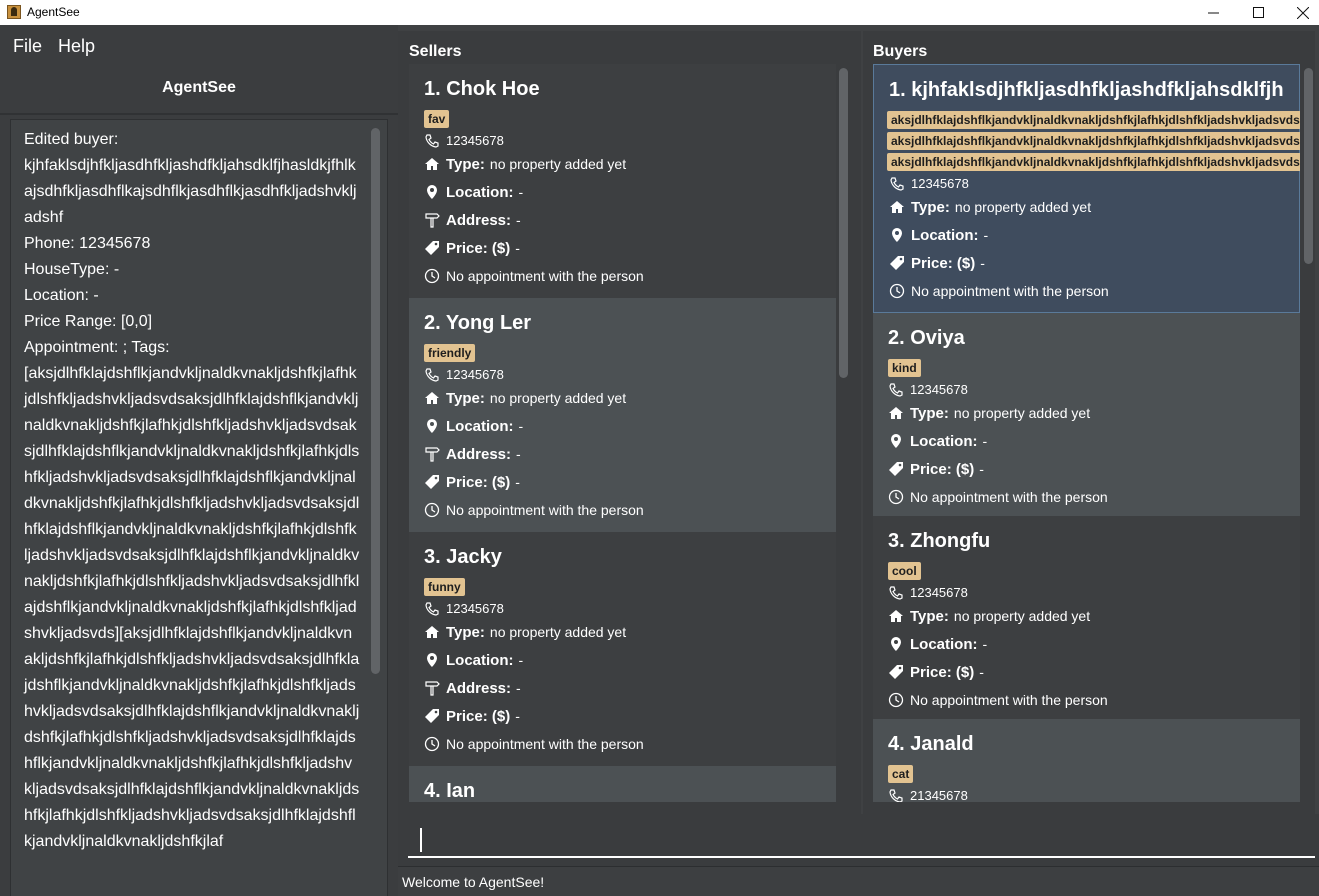 This screenshot has height=896, width=1319. What do you see at coordinates (1299, 12) in the screenshot?
I see `close-icon` at bounding box center [1299, 12].